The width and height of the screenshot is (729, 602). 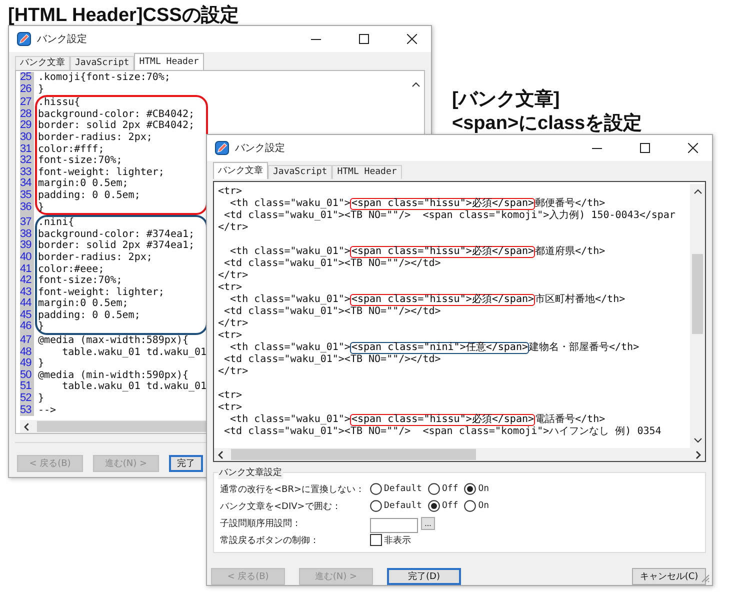 I want to click on code-line: @media (max-width:589px){, so click(x=114, y=341).